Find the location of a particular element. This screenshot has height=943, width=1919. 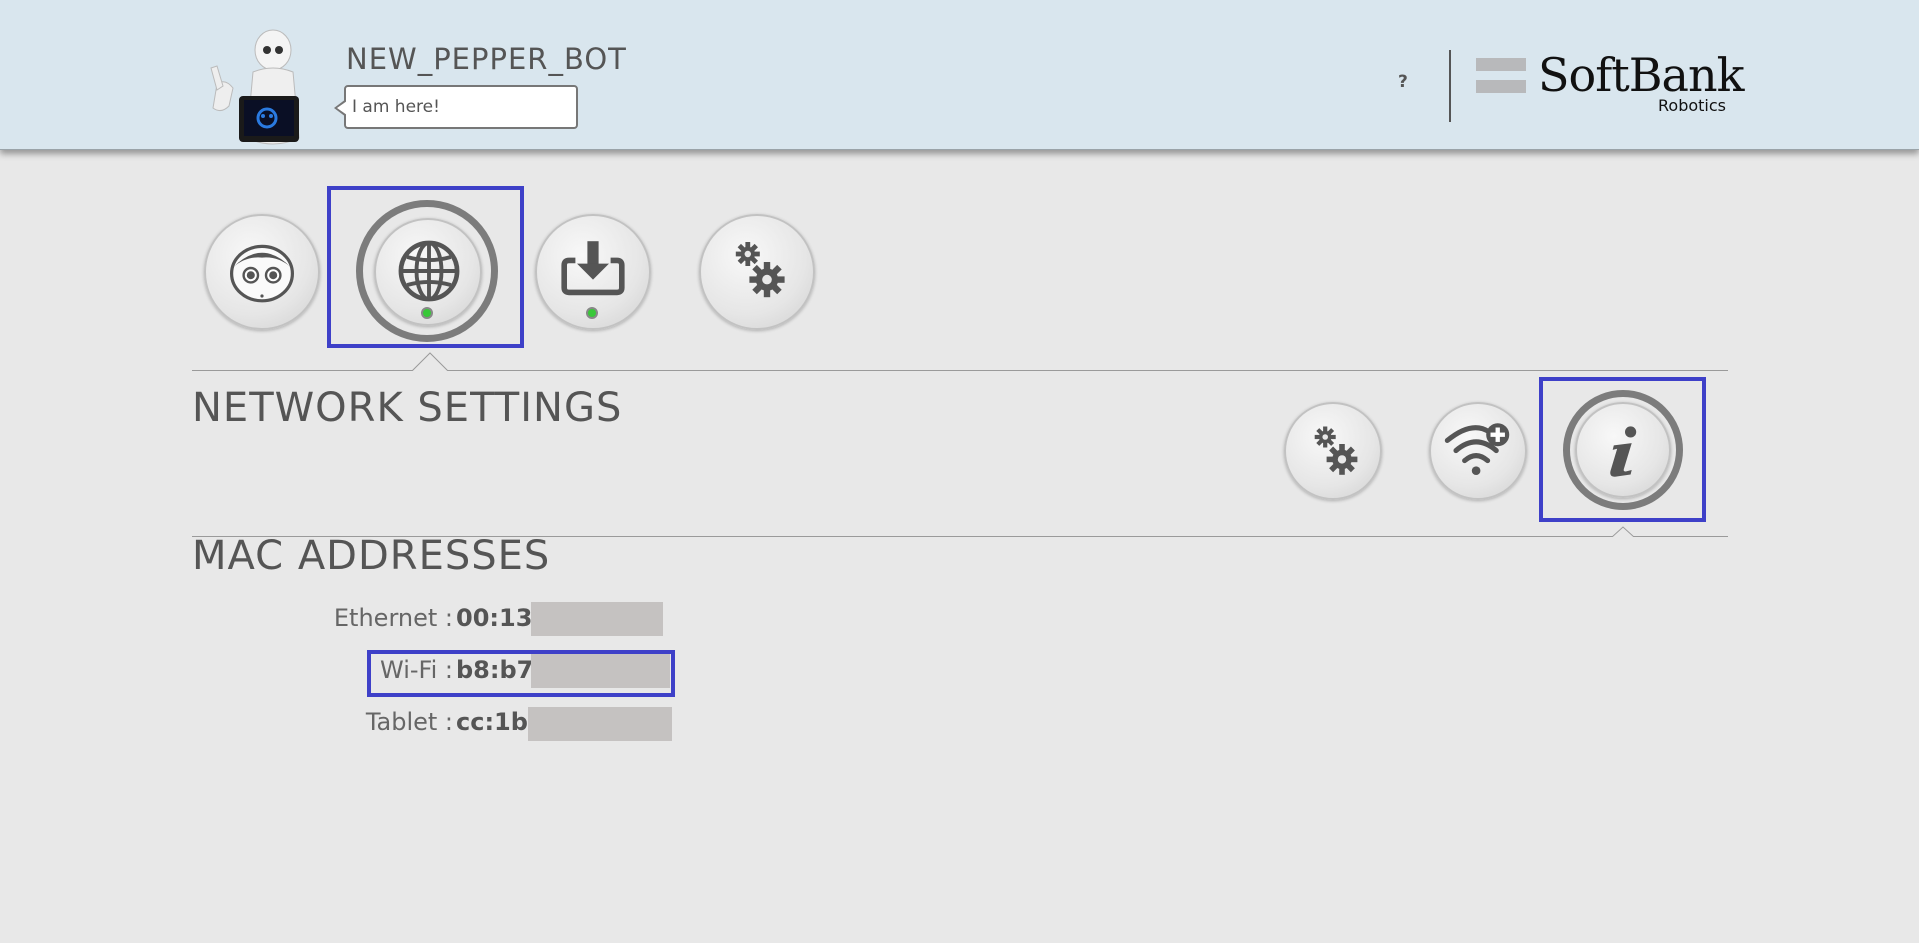

mac-ethernet-label: Ethernet : is located at coordinates (393, 618).